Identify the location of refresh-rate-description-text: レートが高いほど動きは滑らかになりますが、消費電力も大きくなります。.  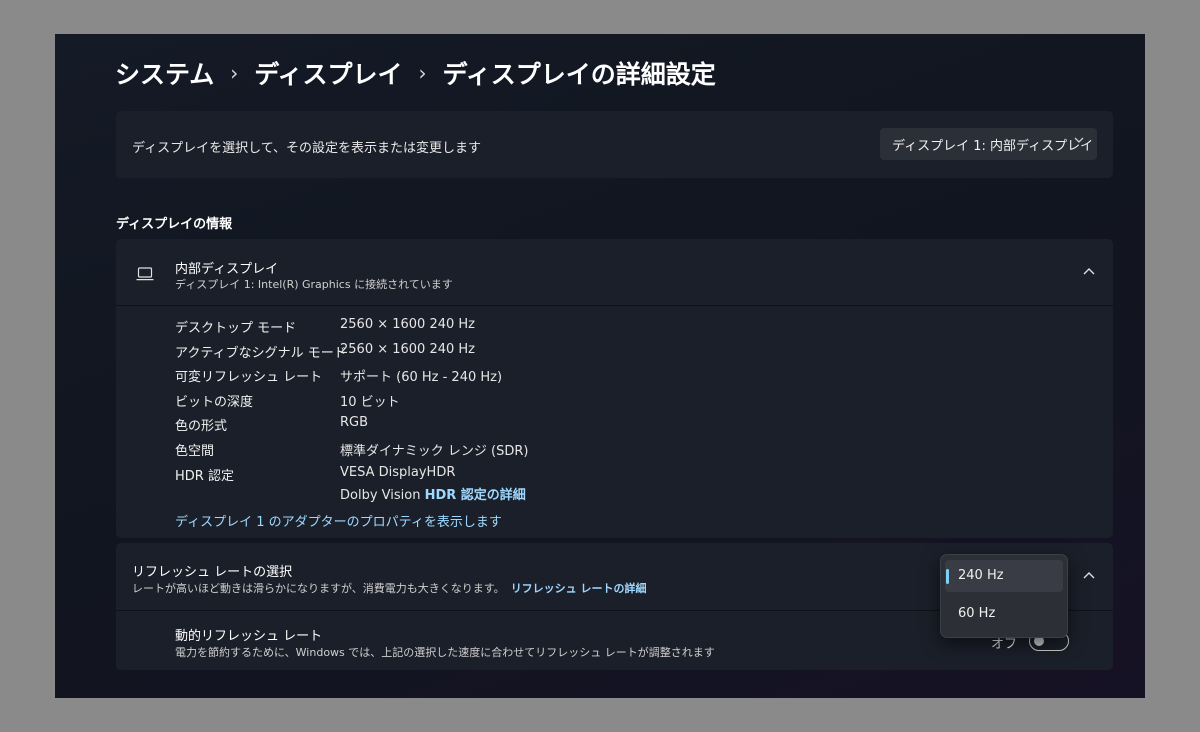
(318, 588).